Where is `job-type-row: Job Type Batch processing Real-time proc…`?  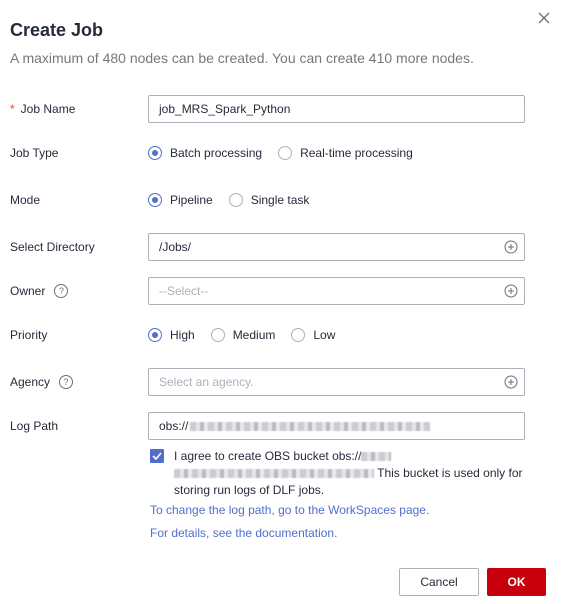 job-type-row: Job Type Batch processing Real-time proc… is located at coordinates (268, 153).